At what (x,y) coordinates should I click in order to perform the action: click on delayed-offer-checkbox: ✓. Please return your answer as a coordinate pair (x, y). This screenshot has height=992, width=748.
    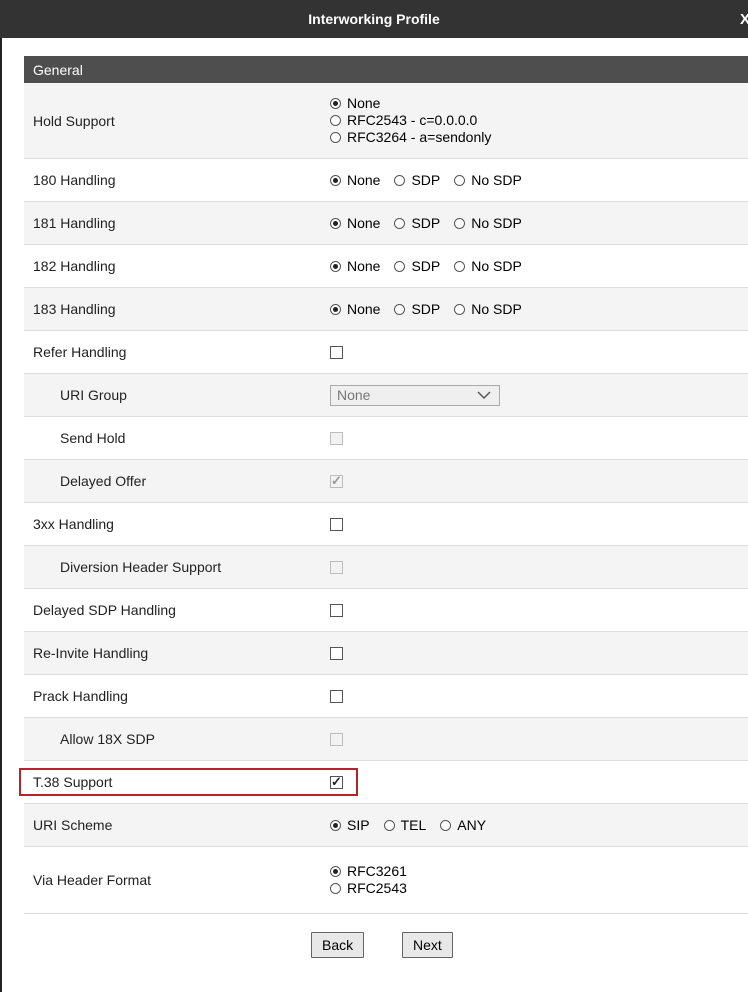
    Looking at the image, I should click on (336, 480).